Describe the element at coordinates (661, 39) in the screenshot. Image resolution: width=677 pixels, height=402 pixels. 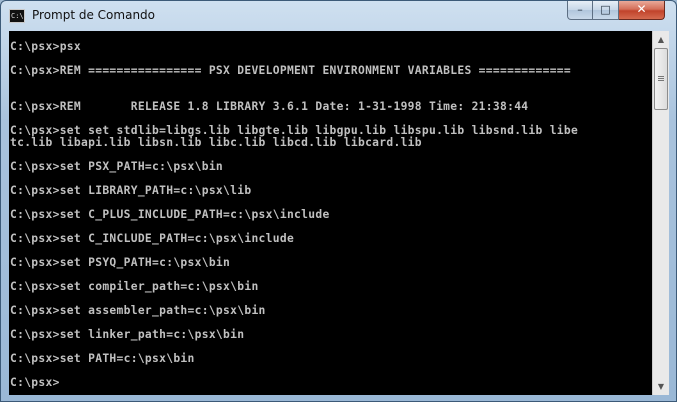
I see `scroll-up-button: ▲` at that location.